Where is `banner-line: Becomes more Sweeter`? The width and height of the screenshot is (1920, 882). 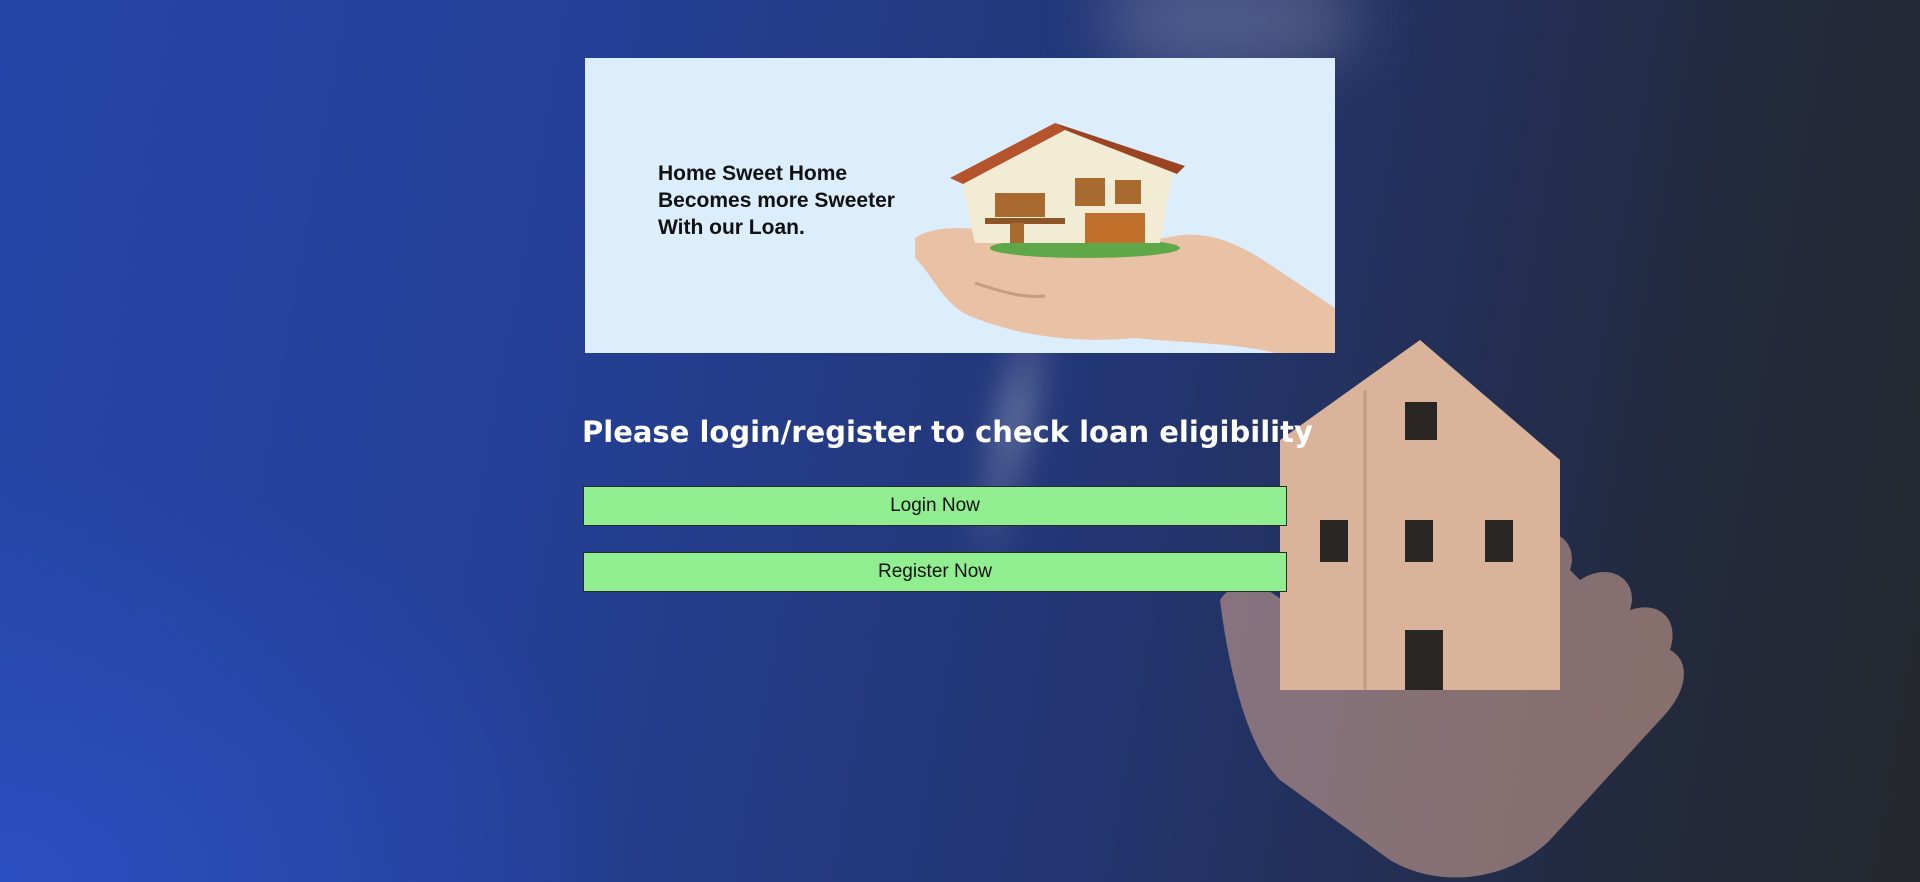 banner-line: Becomes more Sweeter is located at coordinates (776, 200).